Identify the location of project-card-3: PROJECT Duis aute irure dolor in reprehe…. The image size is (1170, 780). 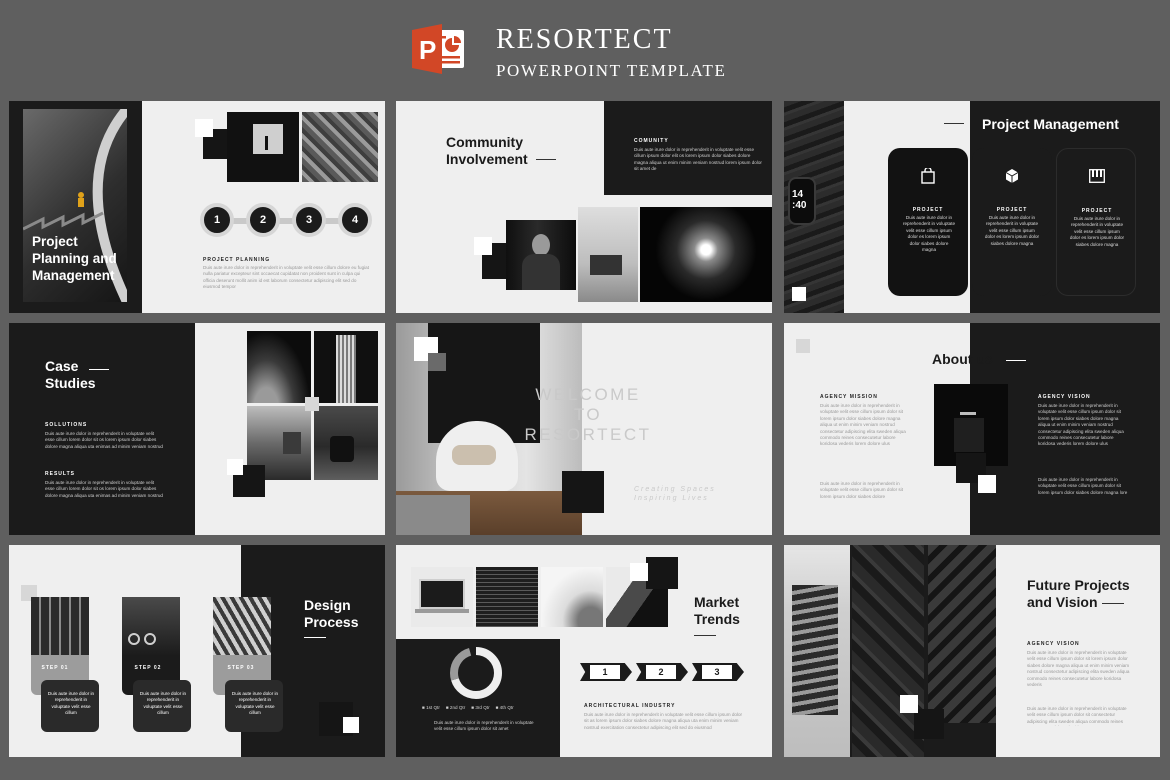
(1096, 222).